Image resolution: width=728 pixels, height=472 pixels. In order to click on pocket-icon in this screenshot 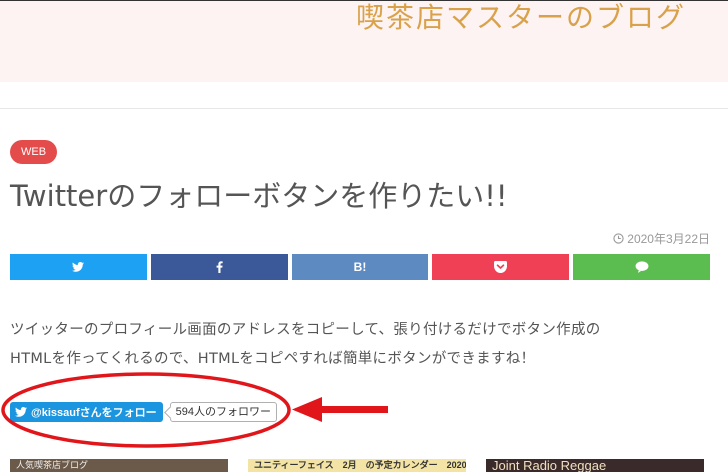, I will do `click(501, 267)`.